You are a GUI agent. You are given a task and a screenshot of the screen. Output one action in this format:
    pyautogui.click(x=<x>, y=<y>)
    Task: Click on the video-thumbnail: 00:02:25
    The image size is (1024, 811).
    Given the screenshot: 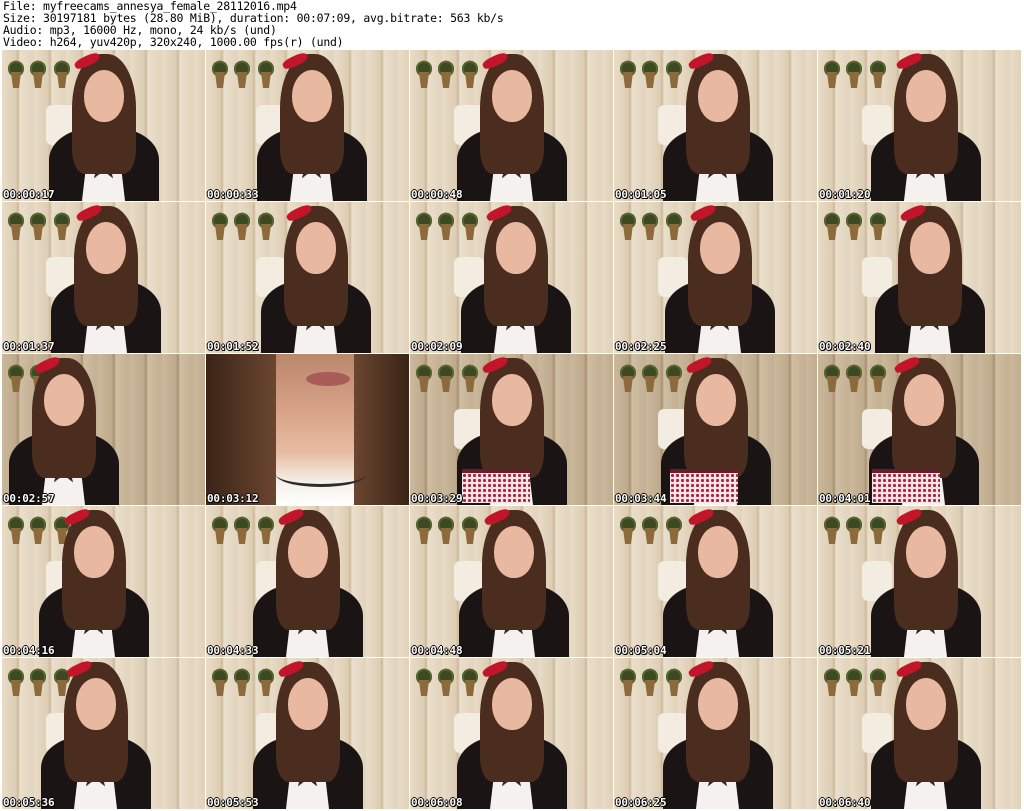 What is the action you would take?
    pyautogui.click(x=715, y=277)
    